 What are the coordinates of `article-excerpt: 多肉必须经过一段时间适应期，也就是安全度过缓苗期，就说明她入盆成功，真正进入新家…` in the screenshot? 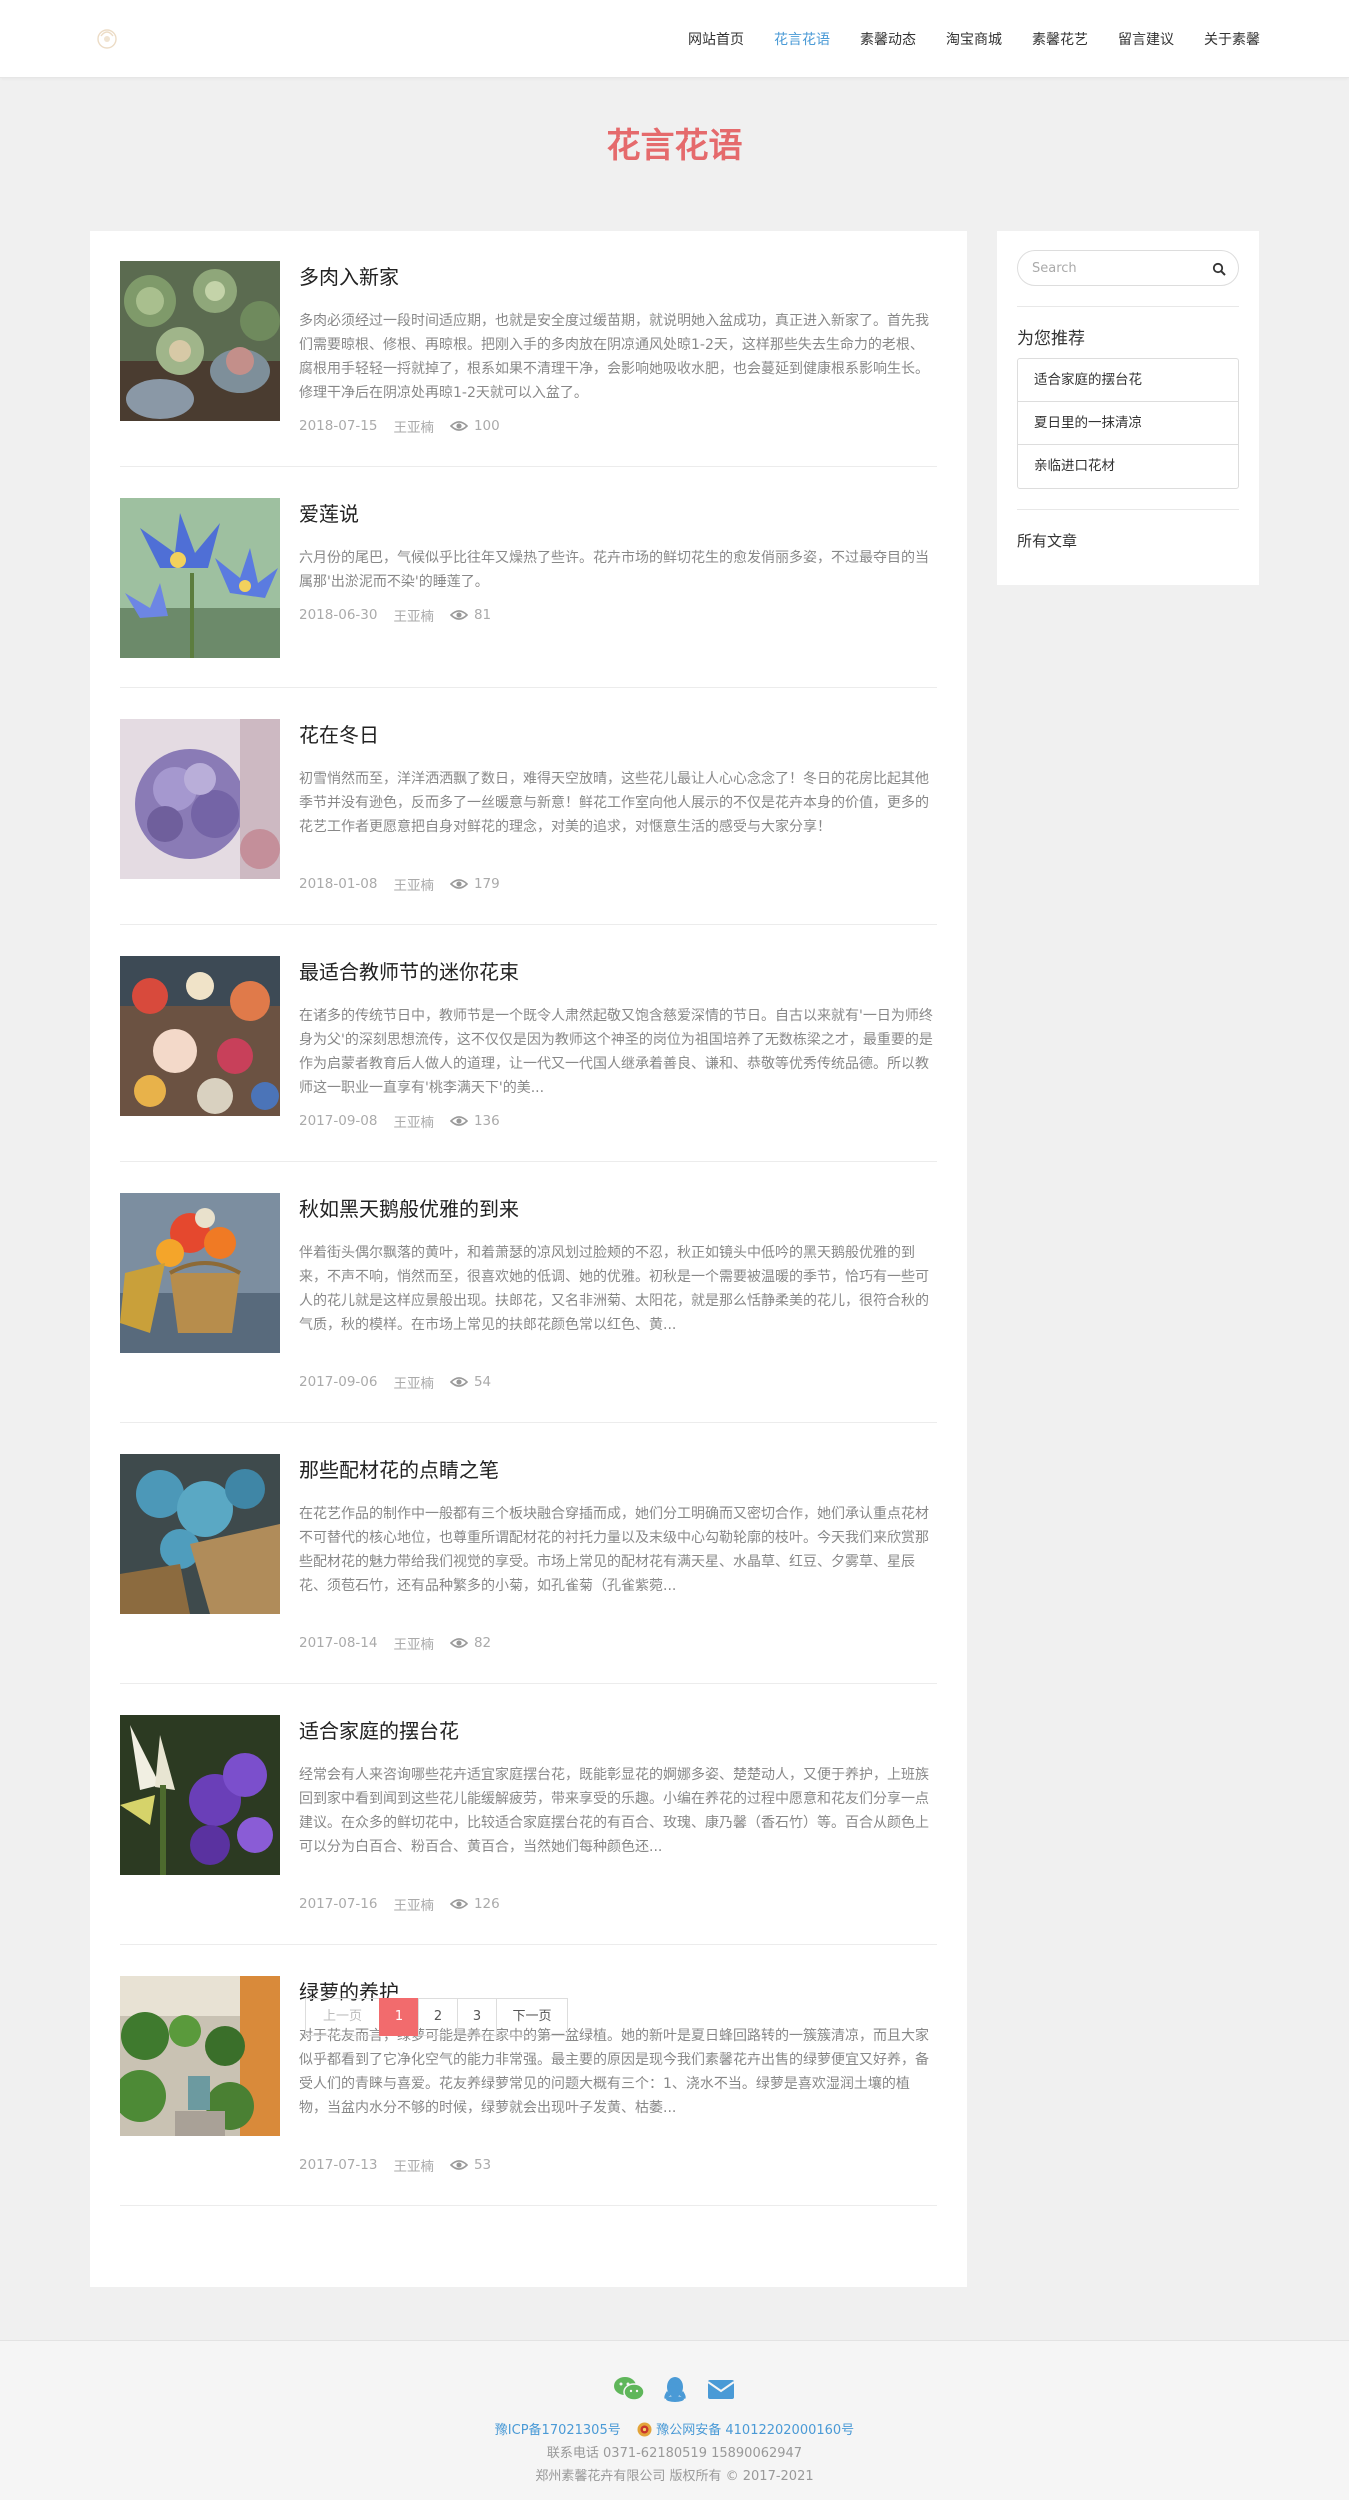 It's located at (614, 357).